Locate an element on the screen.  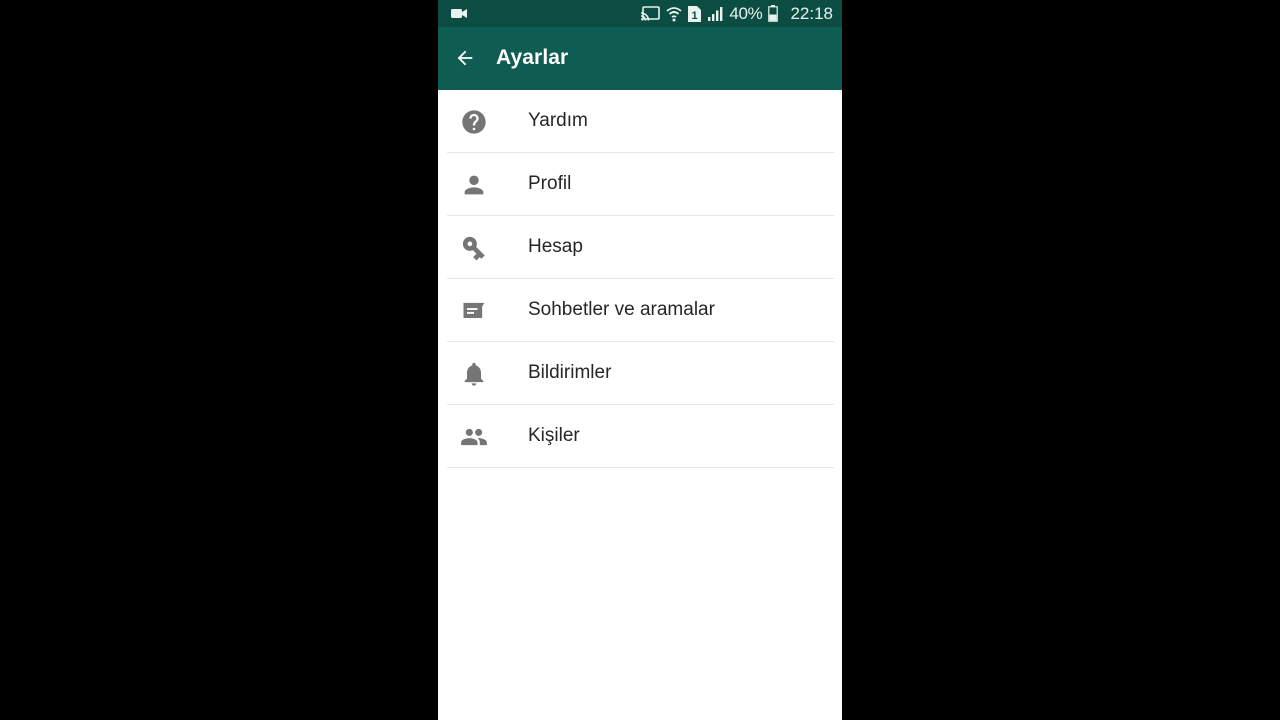
settings-item-help: Yardım is located at coordinates (640, 121).